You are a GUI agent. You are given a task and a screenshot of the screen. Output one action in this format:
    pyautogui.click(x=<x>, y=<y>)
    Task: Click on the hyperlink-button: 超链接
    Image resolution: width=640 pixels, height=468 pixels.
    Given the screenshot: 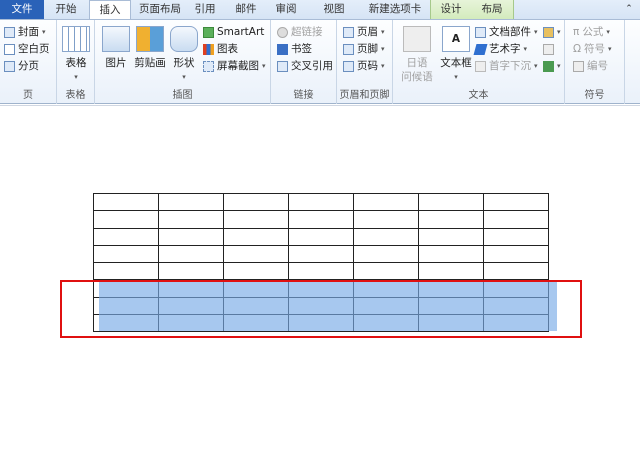 What is the action you would take?
    pyautogui.click(x=300, y=32)
    